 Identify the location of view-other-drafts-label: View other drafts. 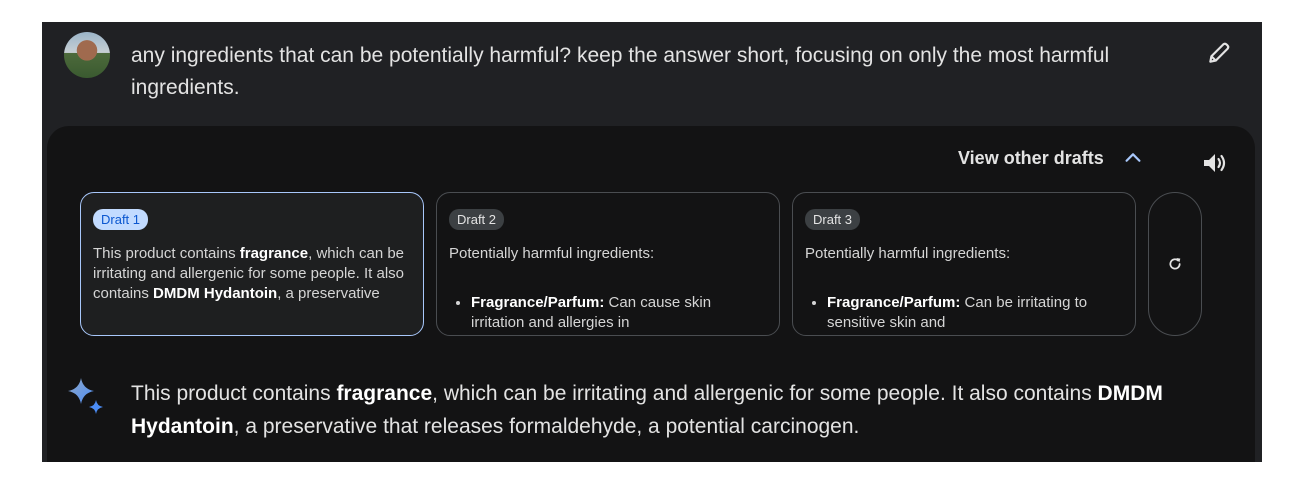
(1031, 157).